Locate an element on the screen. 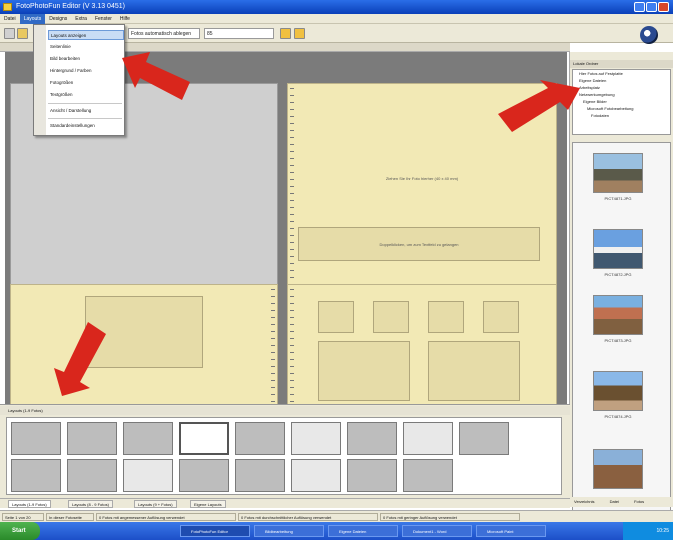 The height and width of the screenshot is (540, 673). red-arrow-folders is located at coordinates (539, 106).